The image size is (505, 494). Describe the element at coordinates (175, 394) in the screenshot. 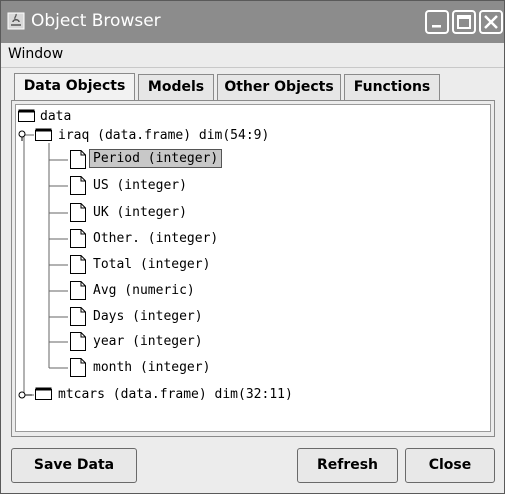

I see `tree-node-mtcars: mtcars (data.frame) dim(32:11)` at that location.